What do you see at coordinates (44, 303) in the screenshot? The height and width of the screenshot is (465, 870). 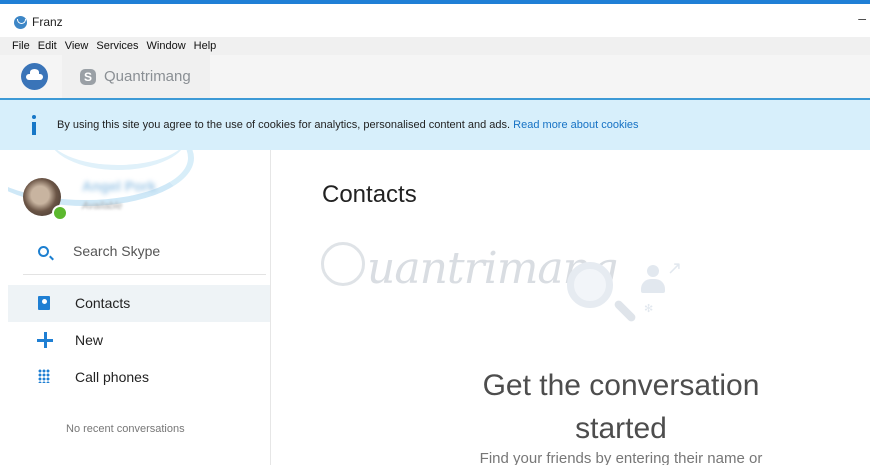 I see `contacts-icon` at bounding box center [44, 303].